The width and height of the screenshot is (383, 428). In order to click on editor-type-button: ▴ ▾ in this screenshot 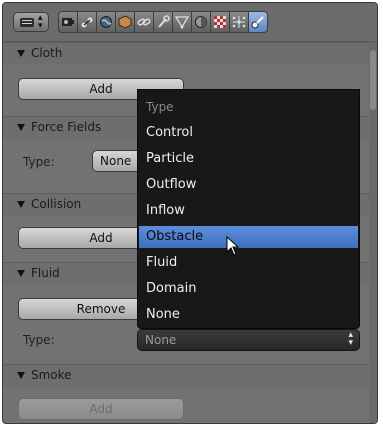, I will do `click(31, 22)`.